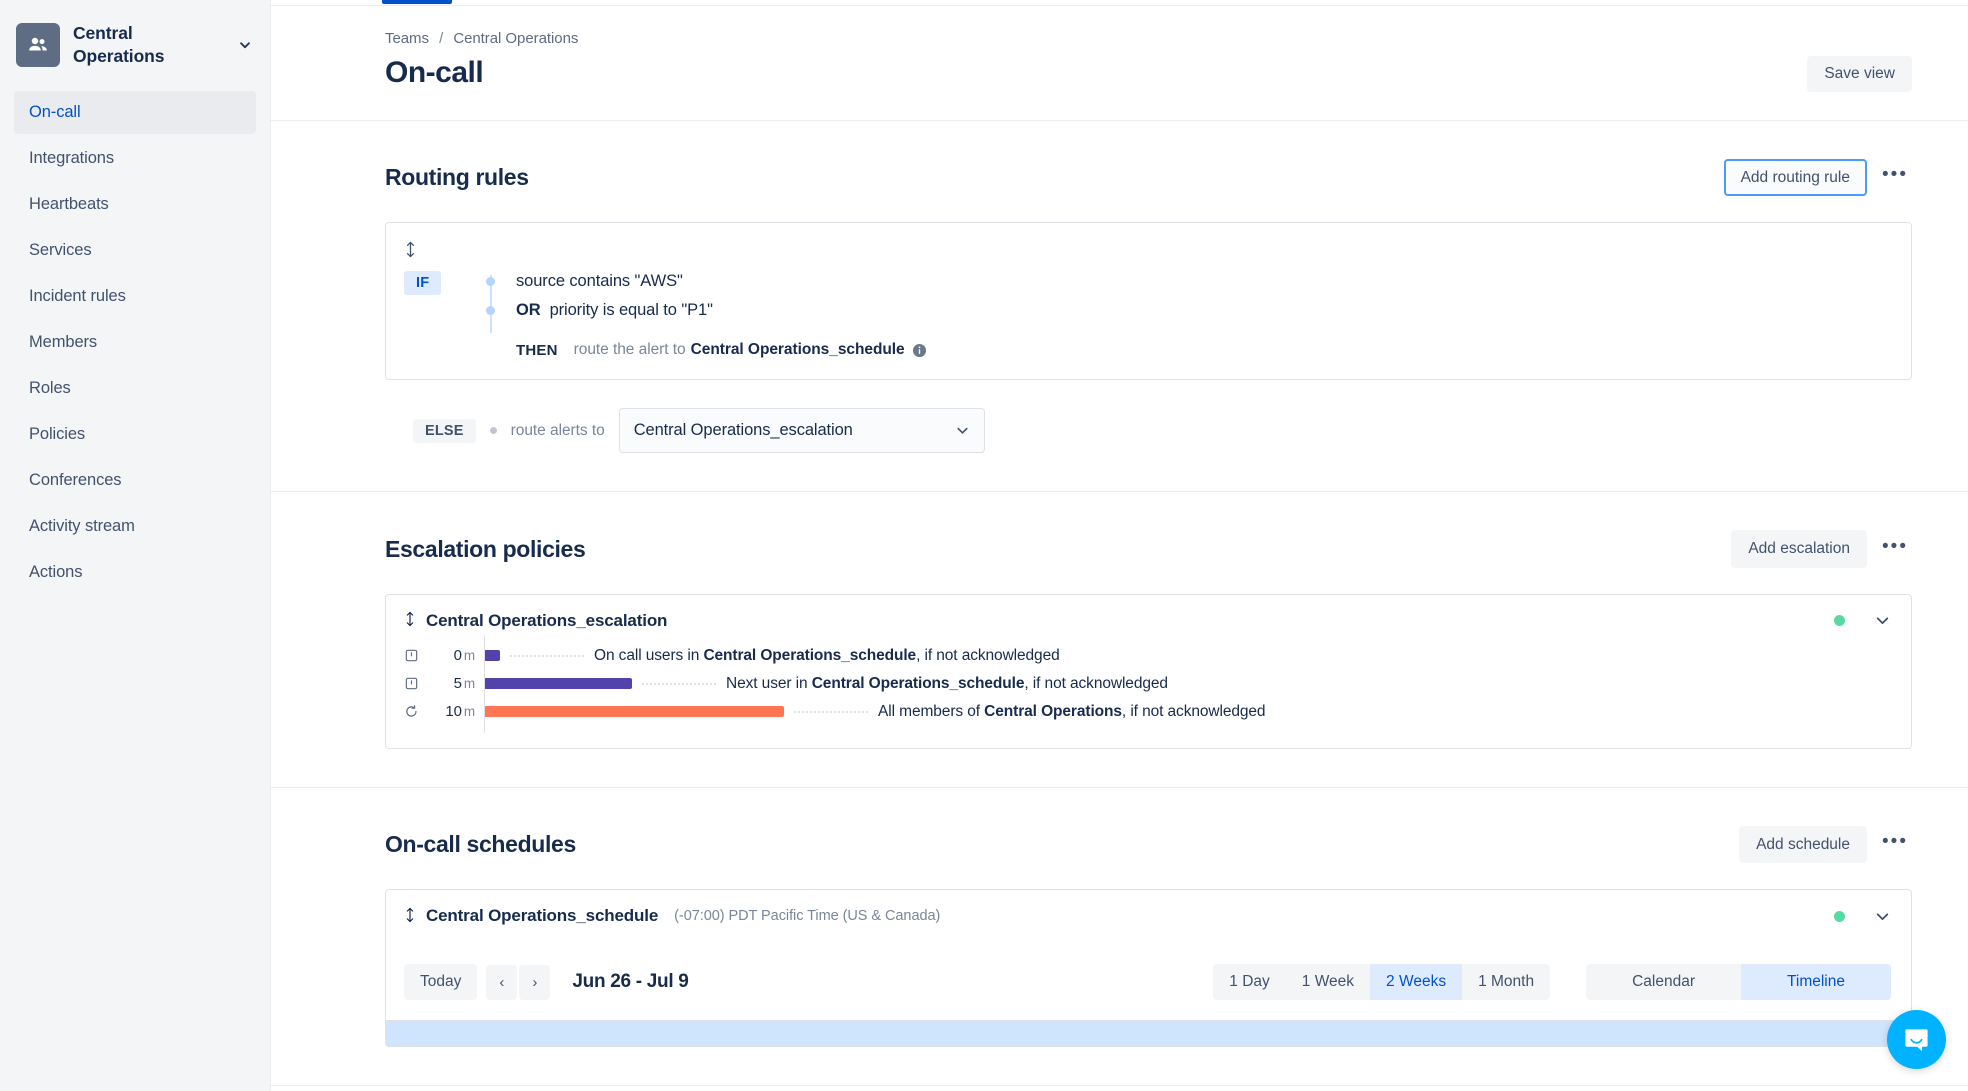 Image resolution: width=1968 pixels, height=1091 pixels. What do you see at coordinates (453, 712) in the screenshot?
I see `escalation-delay-value: 10` at bounding box center [453, 712].